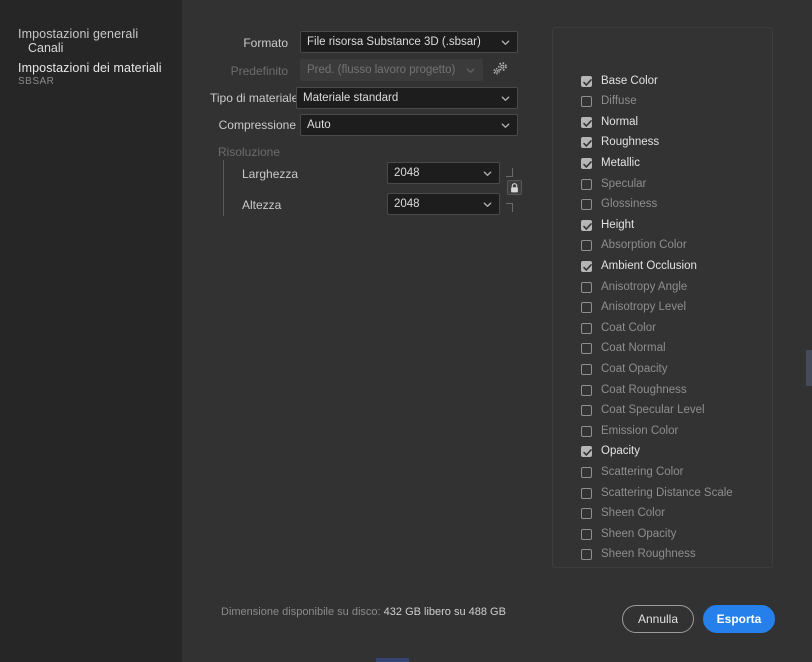  I want to click on channel-row: Base Color, so click(619, 81).